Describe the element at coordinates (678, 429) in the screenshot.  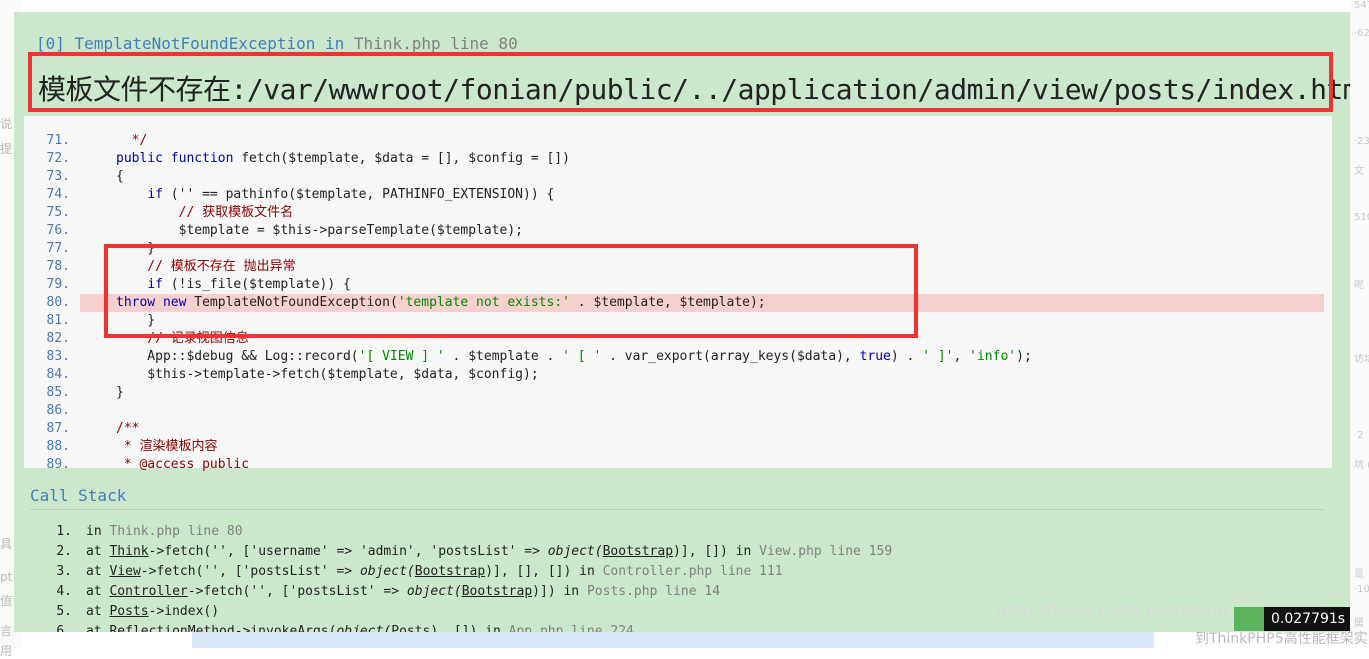
I see `source-line: 87. /**` at that location.